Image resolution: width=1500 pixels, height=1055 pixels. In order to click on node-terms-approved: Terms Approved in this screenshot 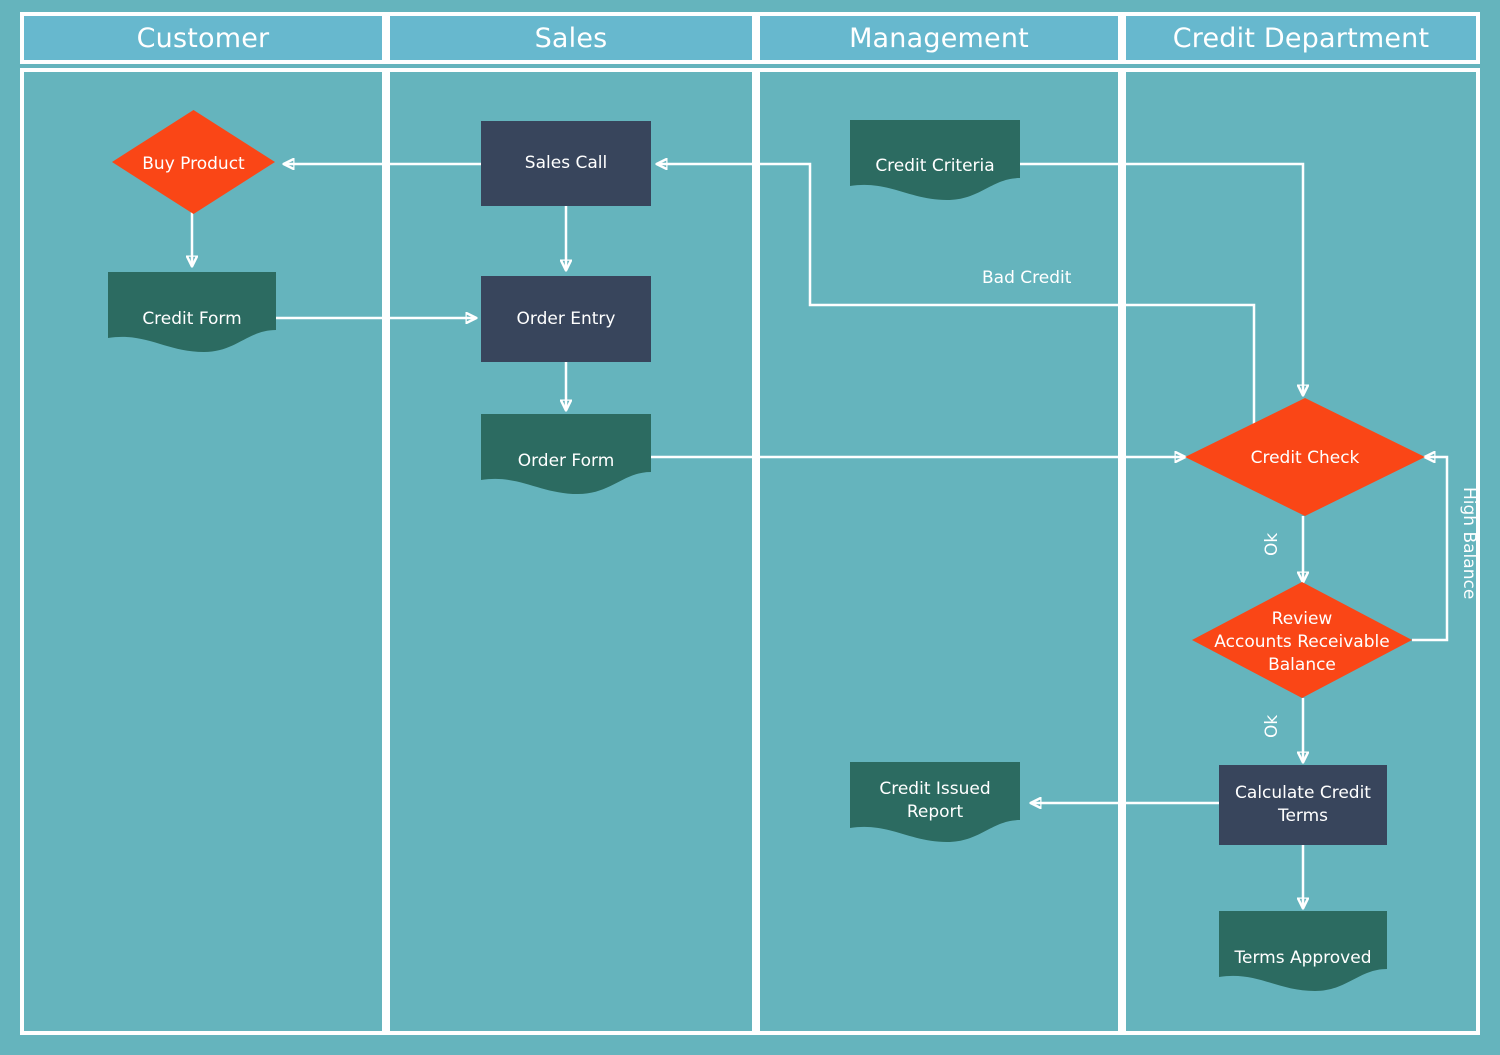, I will do `click(1303, 951)`.